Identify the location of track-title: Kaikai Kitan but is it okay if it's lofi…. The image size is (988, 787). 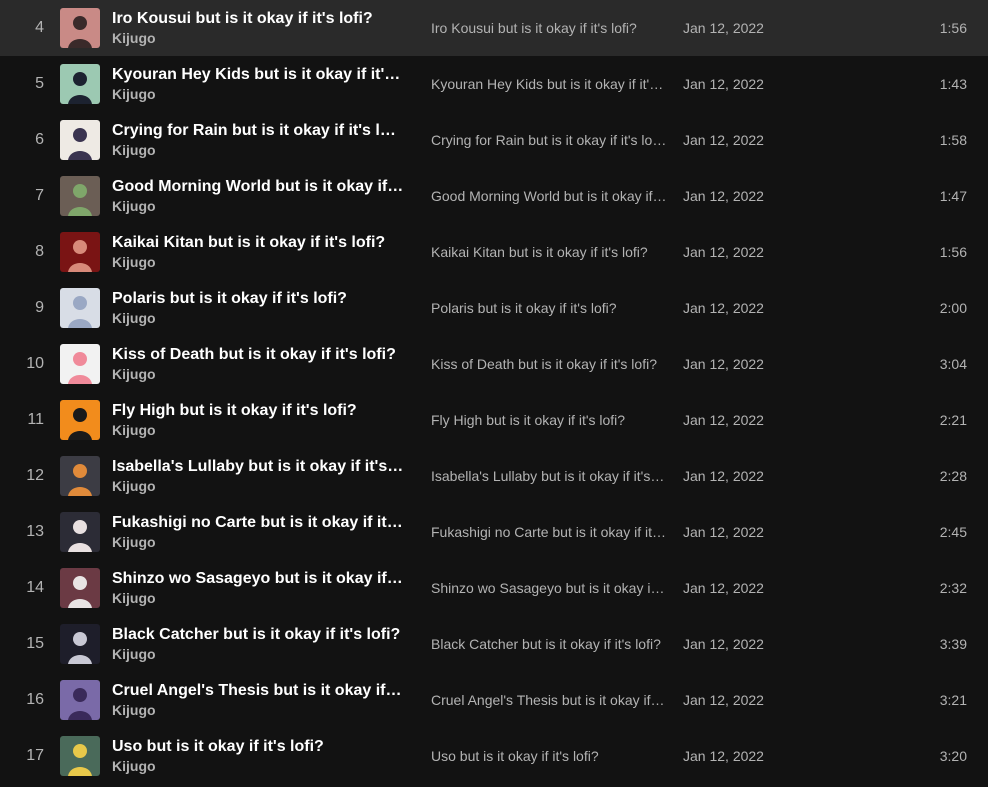
(258, 243).